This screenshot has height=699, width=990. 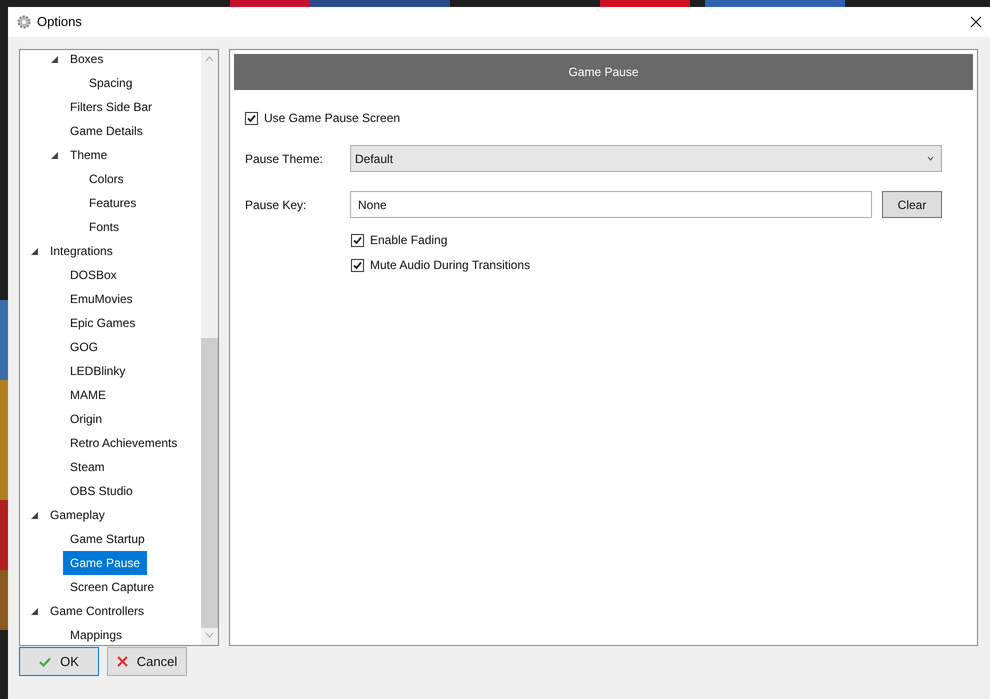 What do you see at coordinates (930, 158) in the screenshot?
I see `chevron-down-icon` at bounding box center [930, 158].